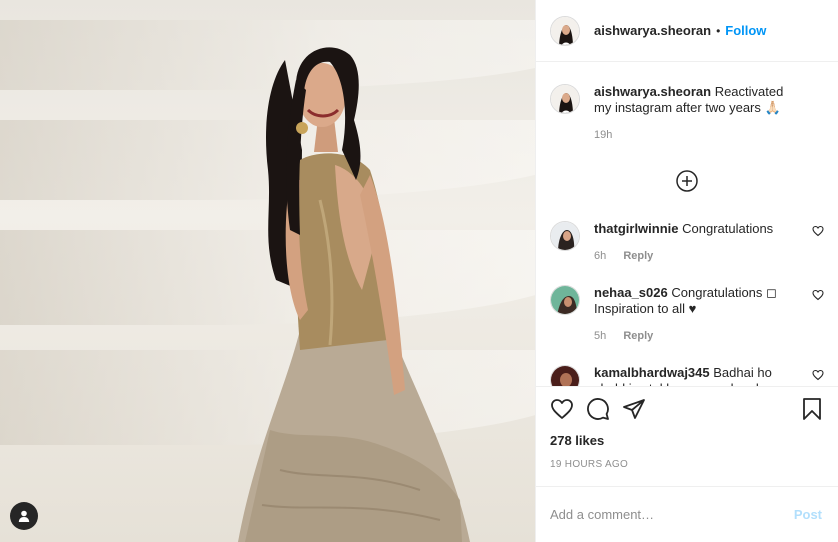 Image resolution: width=838 pixels, height=542 pixels. I want to click on user-tag-icon, so click(24, 516).